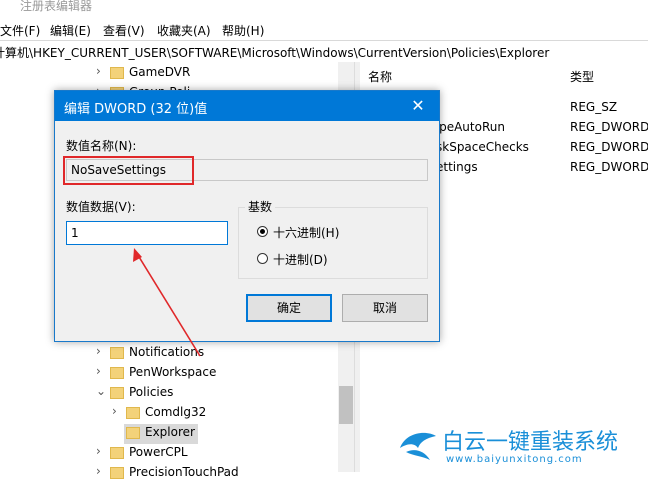 The width and height of the screenshot is (648, 484). I want to click on watermark-brand: 白云一键重装系统, so click(530, 442).